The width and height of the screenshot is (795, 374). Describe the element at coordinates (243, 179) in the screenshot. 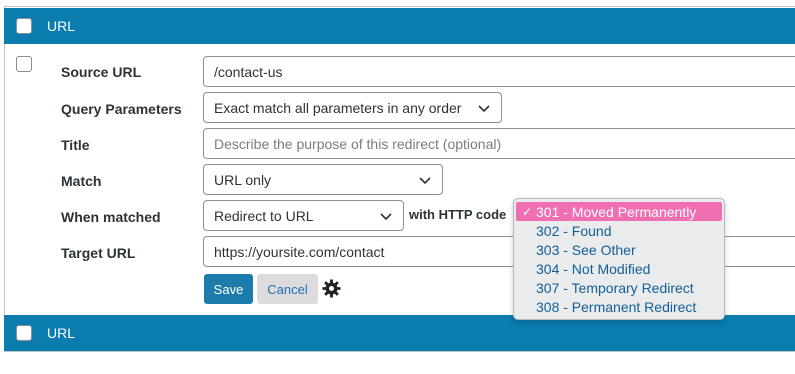

I see `match-value: URL only` at that location.